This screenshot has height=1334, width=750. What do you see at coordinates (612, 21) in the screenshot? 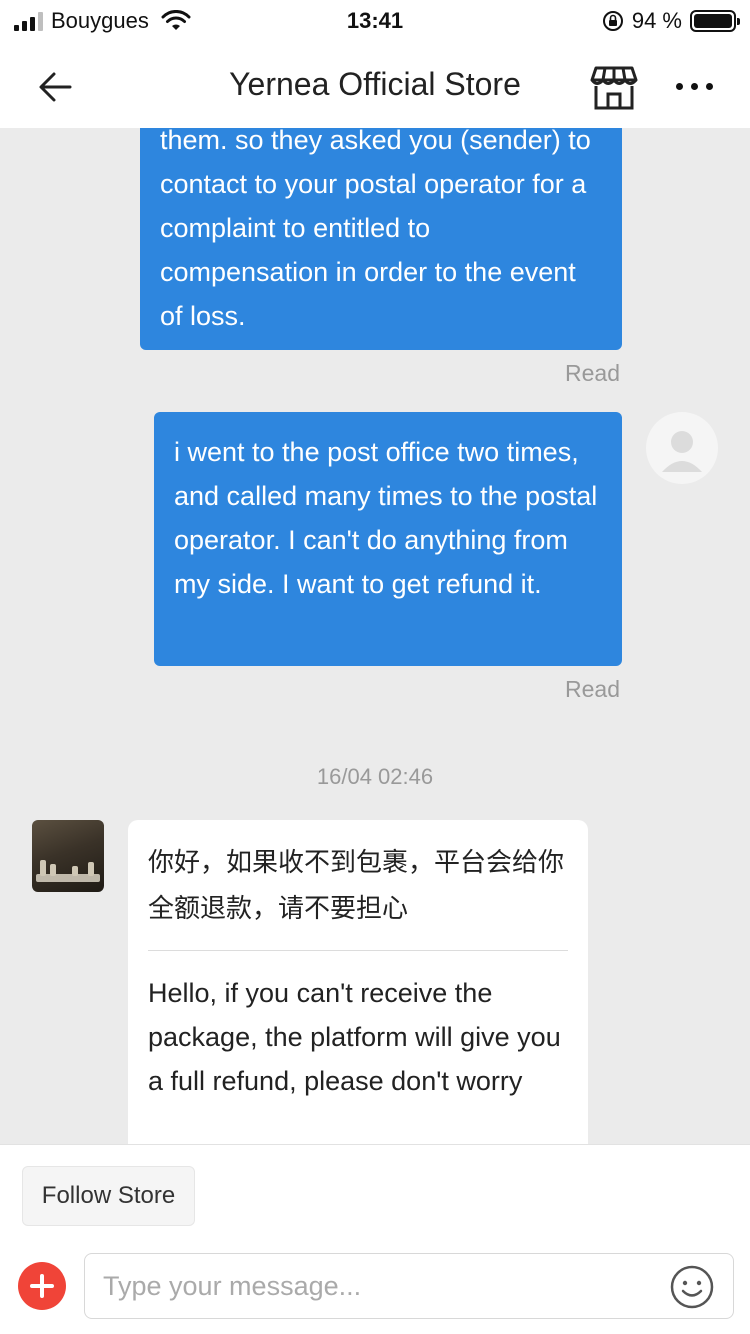
I see `orientation-lock-icon` at bounding box center [612, 21].